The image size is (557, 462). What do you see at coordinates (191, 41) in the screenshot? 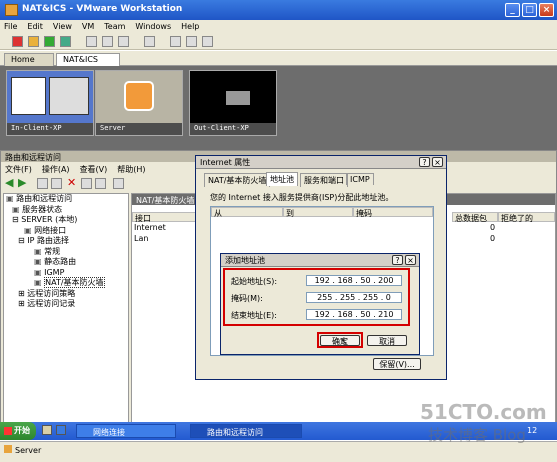
I see `summary-icon` at bounding box center [191, 41].